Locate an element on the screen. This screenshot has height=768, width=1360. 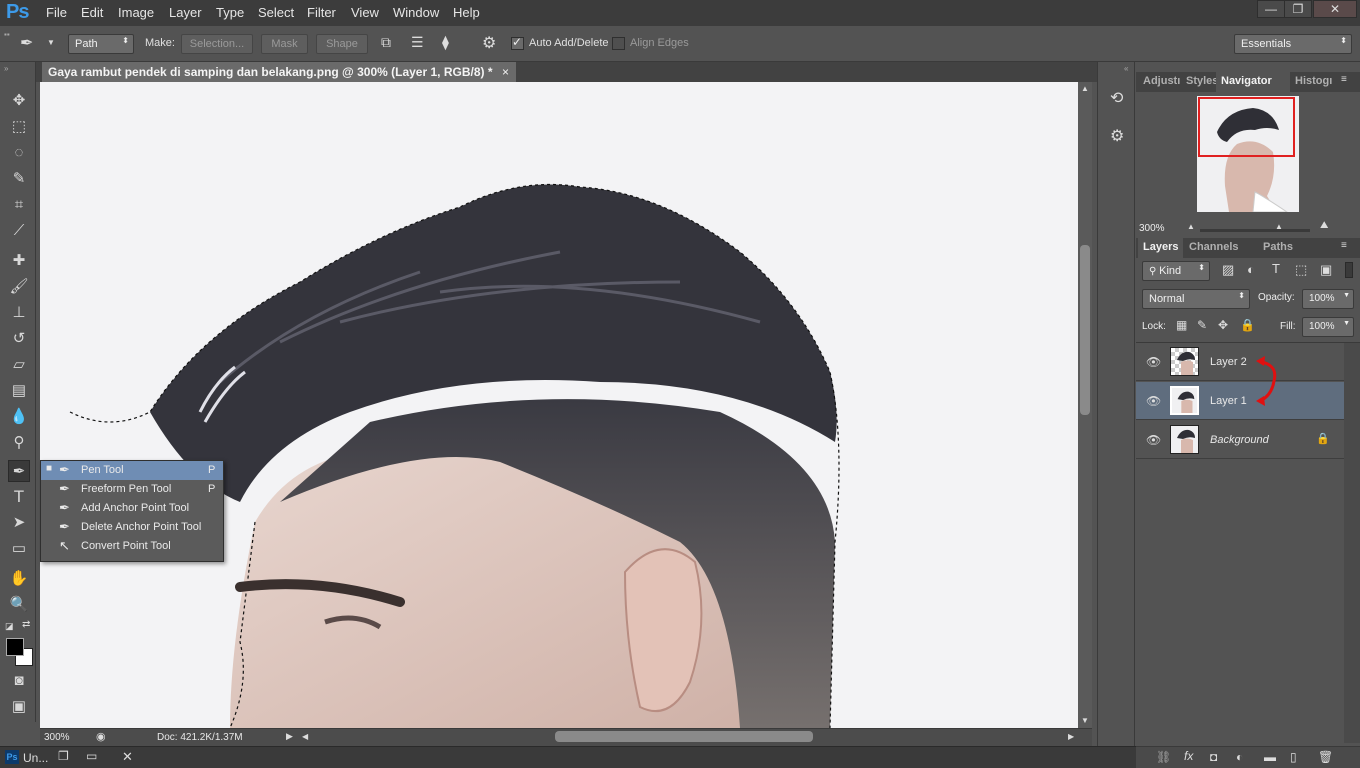
flyout-item-pen-tool: ■ ✒ Pen Tool P is located at coordinates (132, 470).